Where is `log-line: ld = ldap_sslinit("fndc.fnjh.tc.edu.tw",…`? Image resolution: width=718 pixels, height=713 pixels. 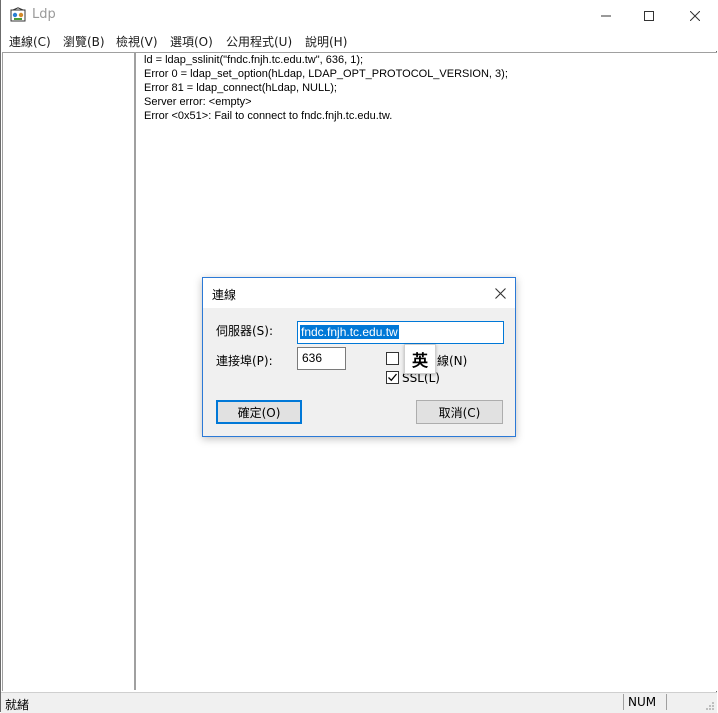
log-line: ld = ldap_sslinit("fndc.fnjh.tc.edu.tw",… is located at coordinates (254, 60).